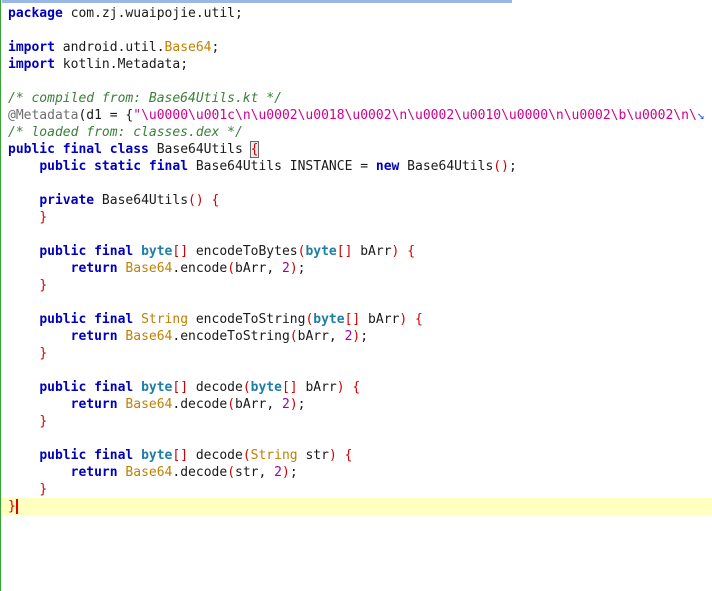  I want to click on annotation: @Metadata, so click(43, 115).